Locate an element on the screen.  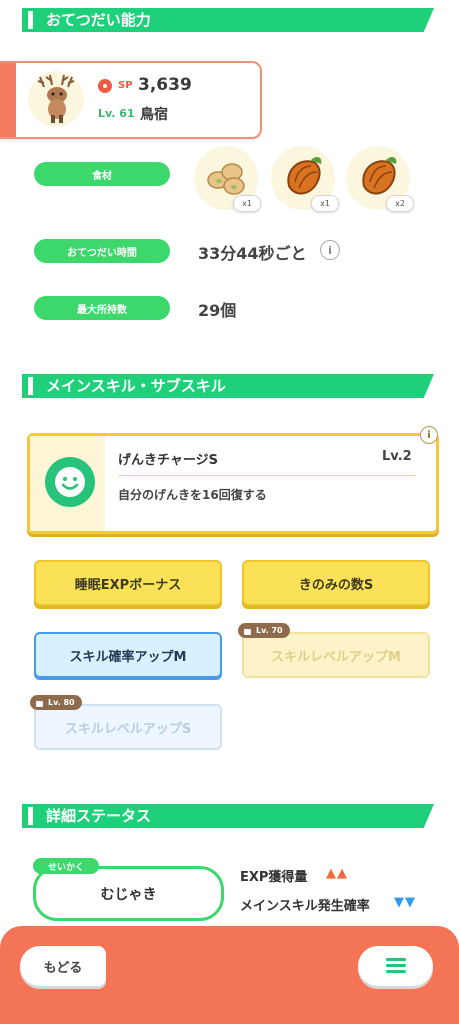
section-title: おてつだい能力 is located at coordinates (98, 20).